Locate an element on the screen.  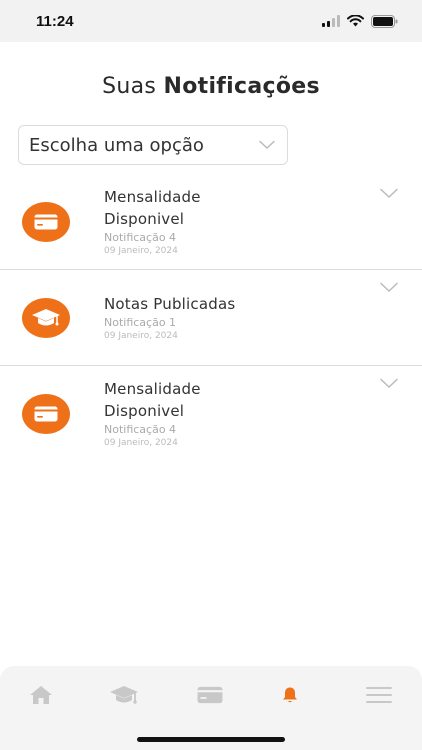
status-bar: 11:24 is located at coordinates (211, 21).